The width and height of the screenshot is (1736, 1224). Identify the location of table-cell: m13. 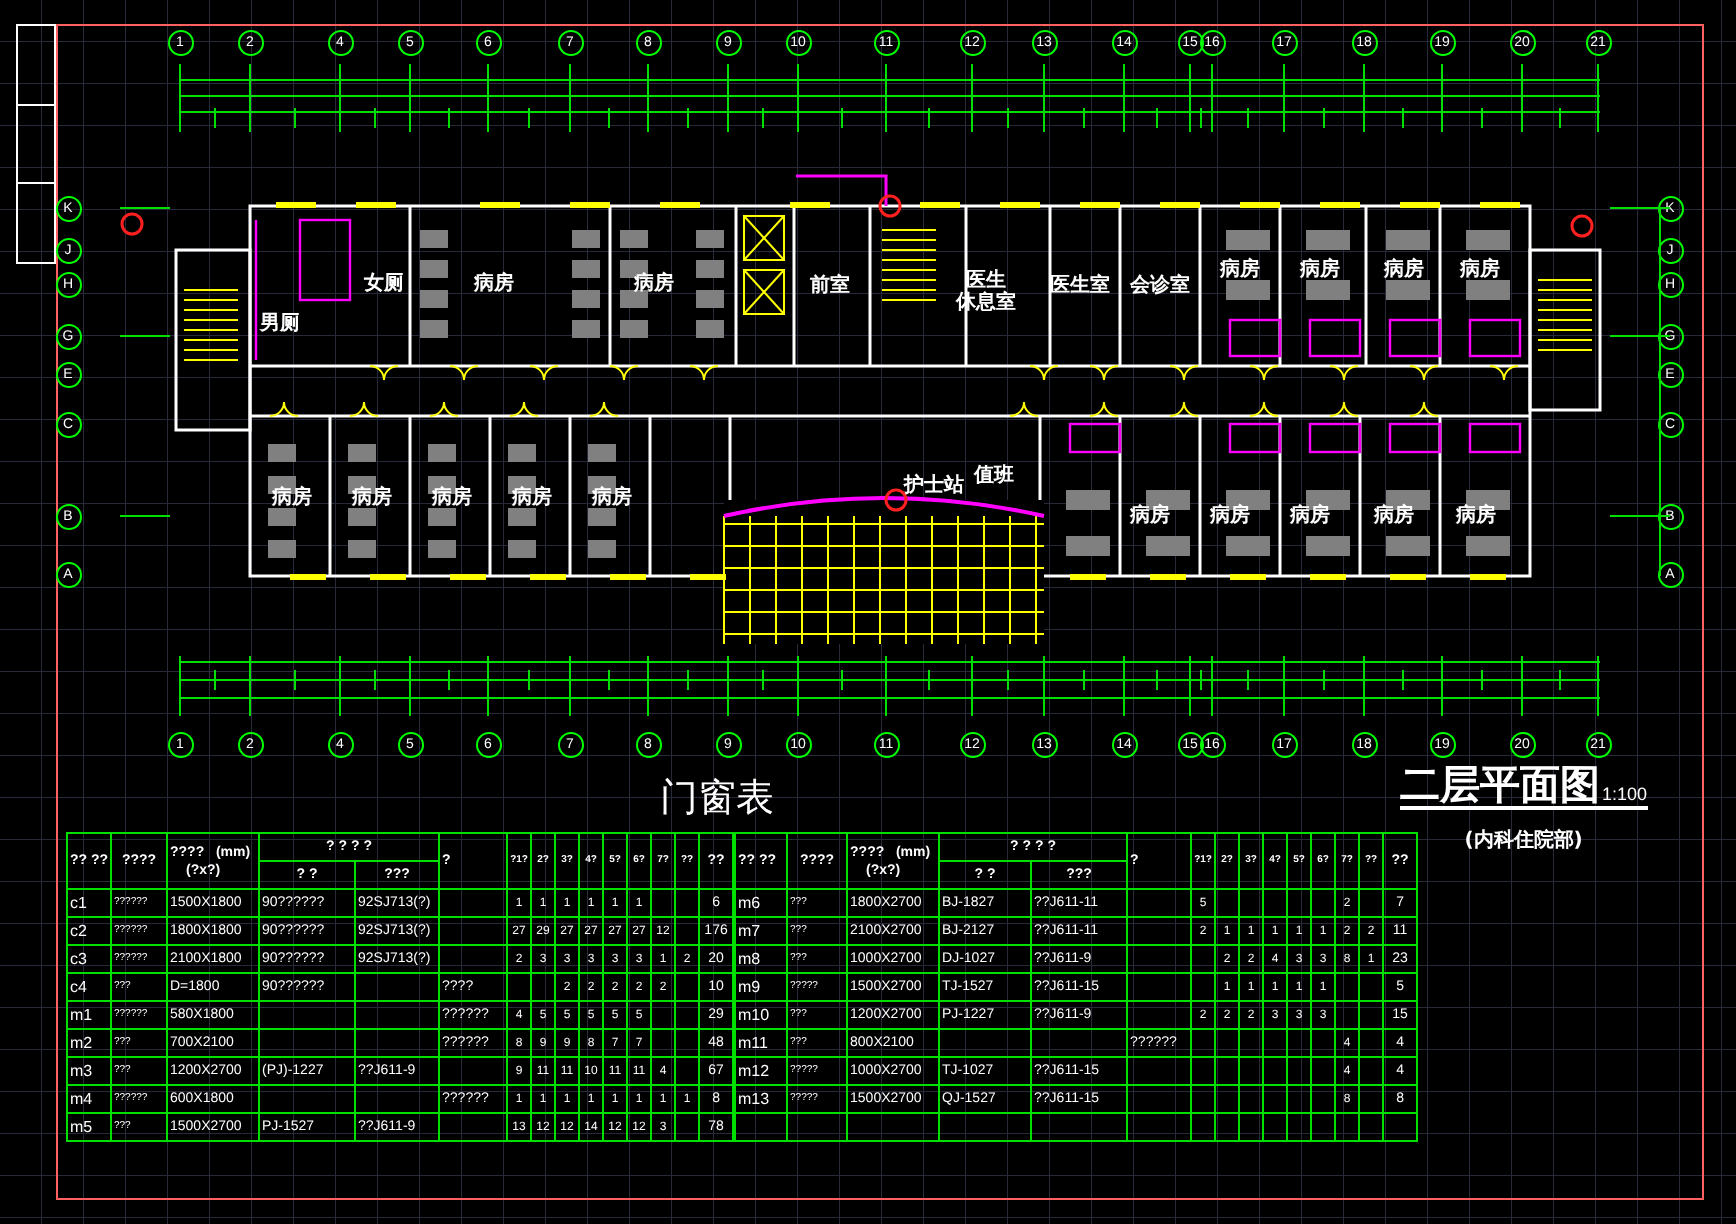
(761, 1099).